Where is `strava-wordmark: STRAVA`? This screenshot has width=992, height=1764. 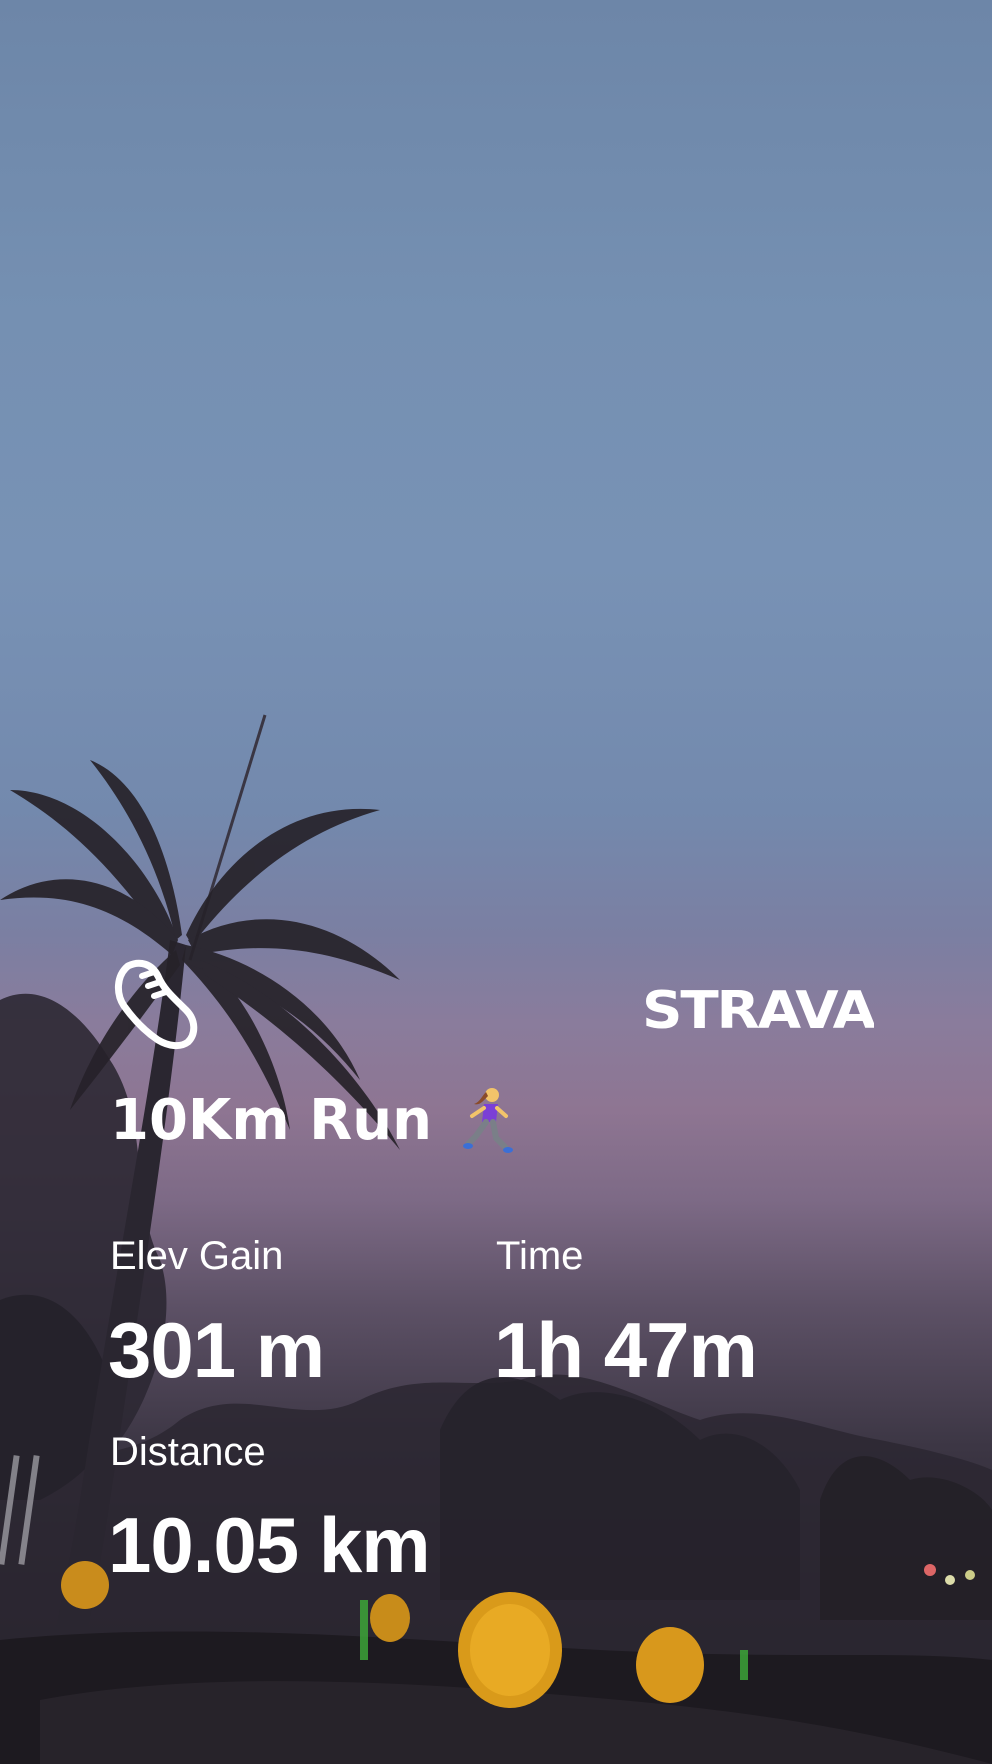 strava-wordmark: STRAVA is located at coordinates (758, 1008).